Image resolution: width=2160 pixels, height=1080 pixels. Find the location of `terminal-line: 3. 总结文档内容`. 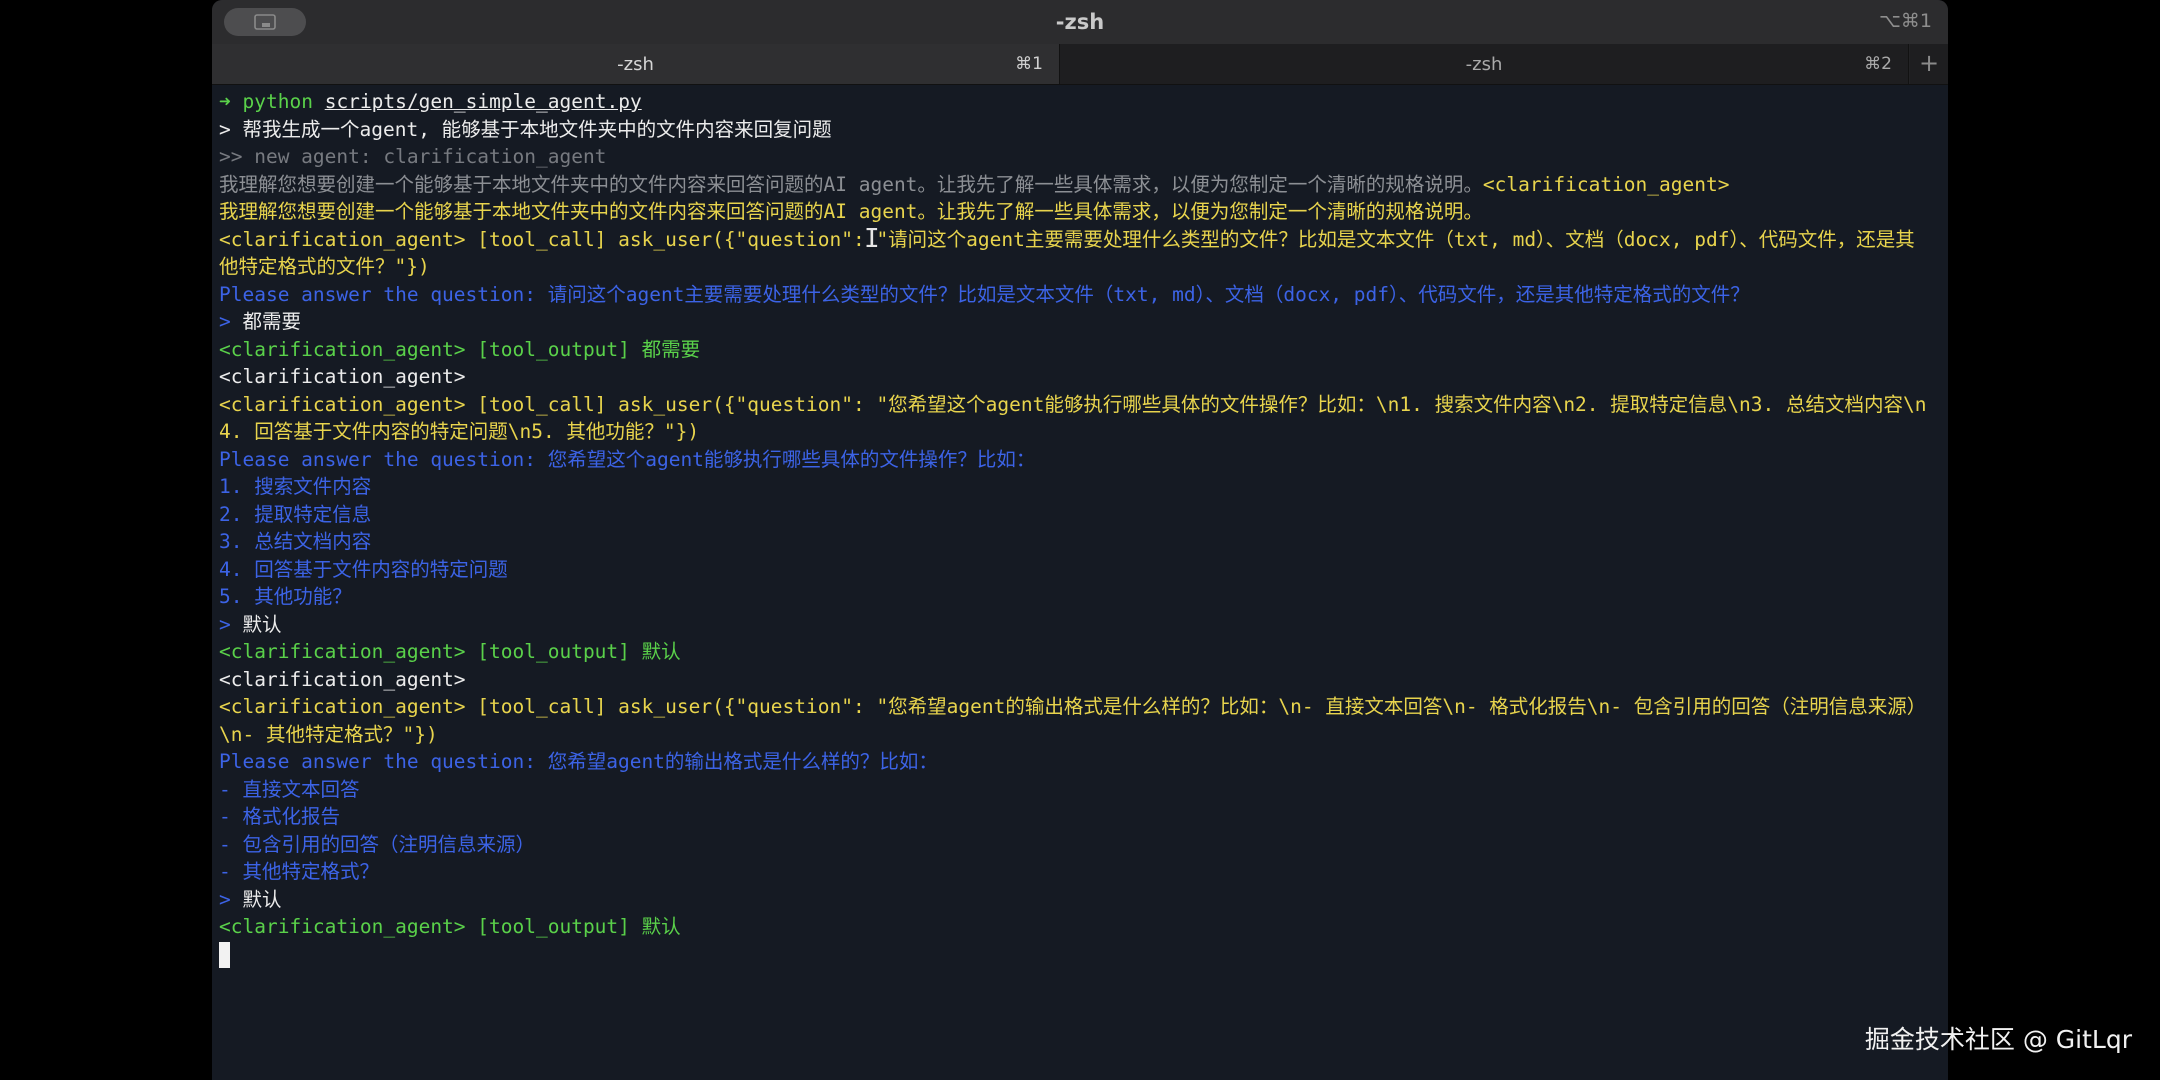

terminal-line: 3. 总结文档内容 is located at coordinates (295, 541).